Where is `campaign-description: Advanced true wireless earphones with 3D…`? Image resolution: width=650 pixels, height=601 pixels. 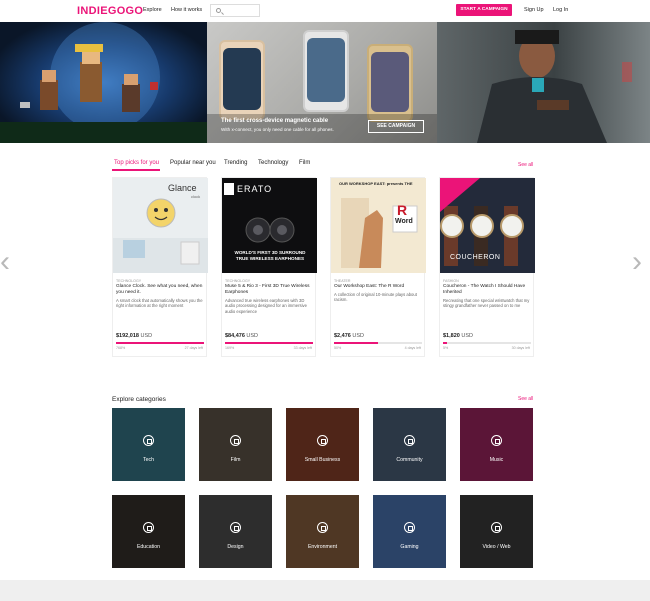
campaign-description: Advanced true wireless earphones with 3D… is located at coordinates (266, 306).